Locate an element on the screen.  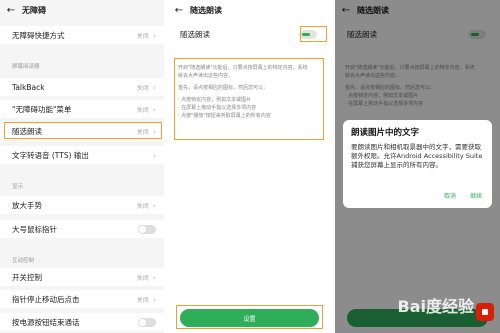
settings-row-switch-access: 开关控制 关闭 › is located at coordinates (82, 277).